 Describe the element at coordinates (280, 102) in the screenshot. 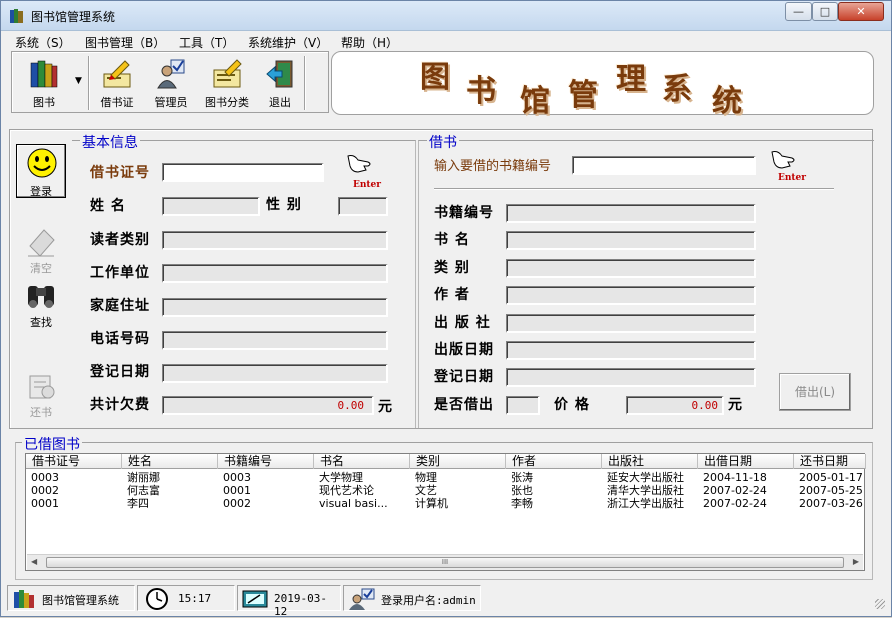

I see `exit-label: 退出` at that location.